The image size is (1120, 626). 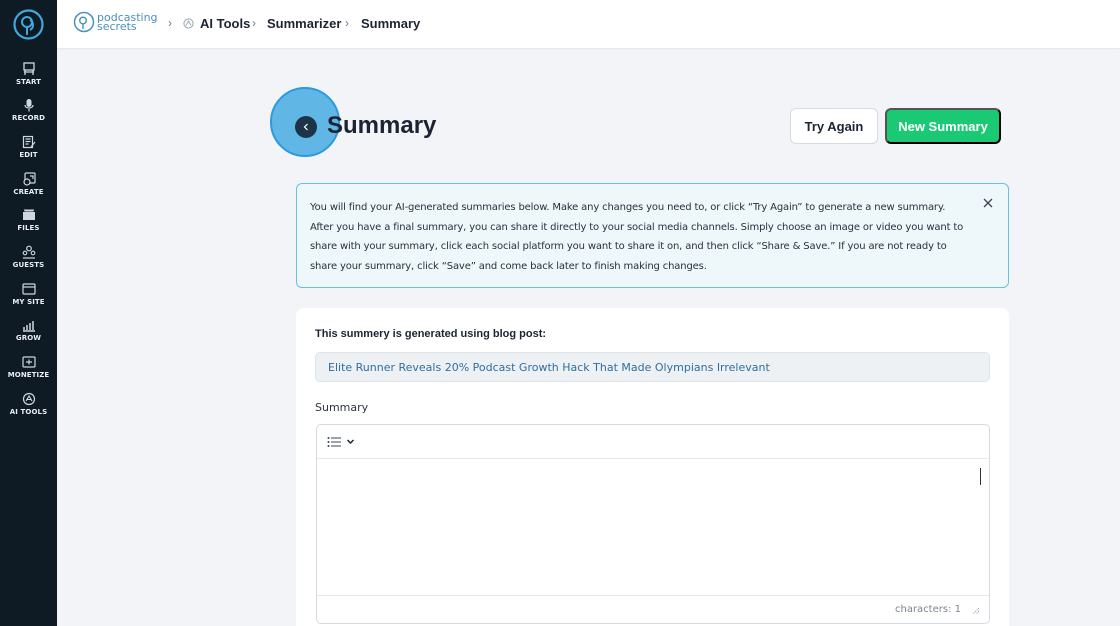 I want to click on sidebar-item-guests: GUESTS, so click(x=28, y=257).